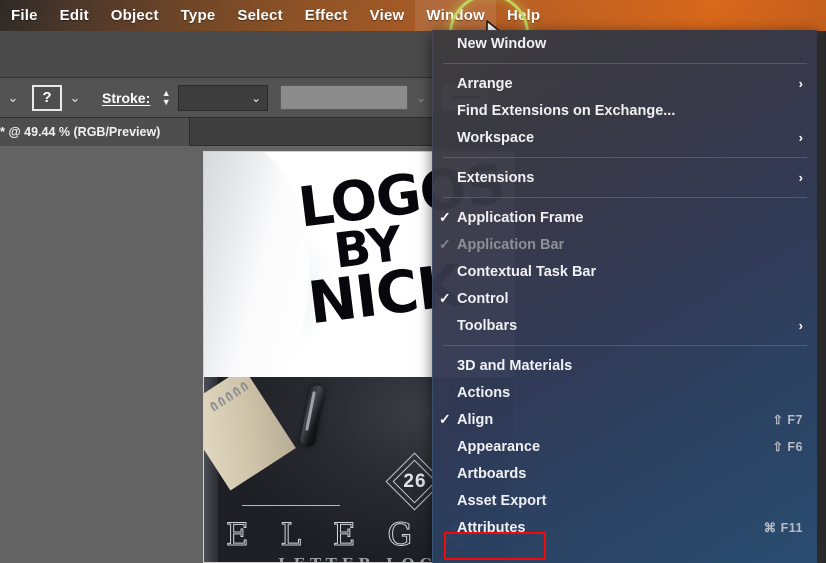 This screenshot has width=826, height=563. What do you see at coordinates (485, 83) in the screenshot?
I see `menu-item-label: Arrange` at bounding box center [485, 83].